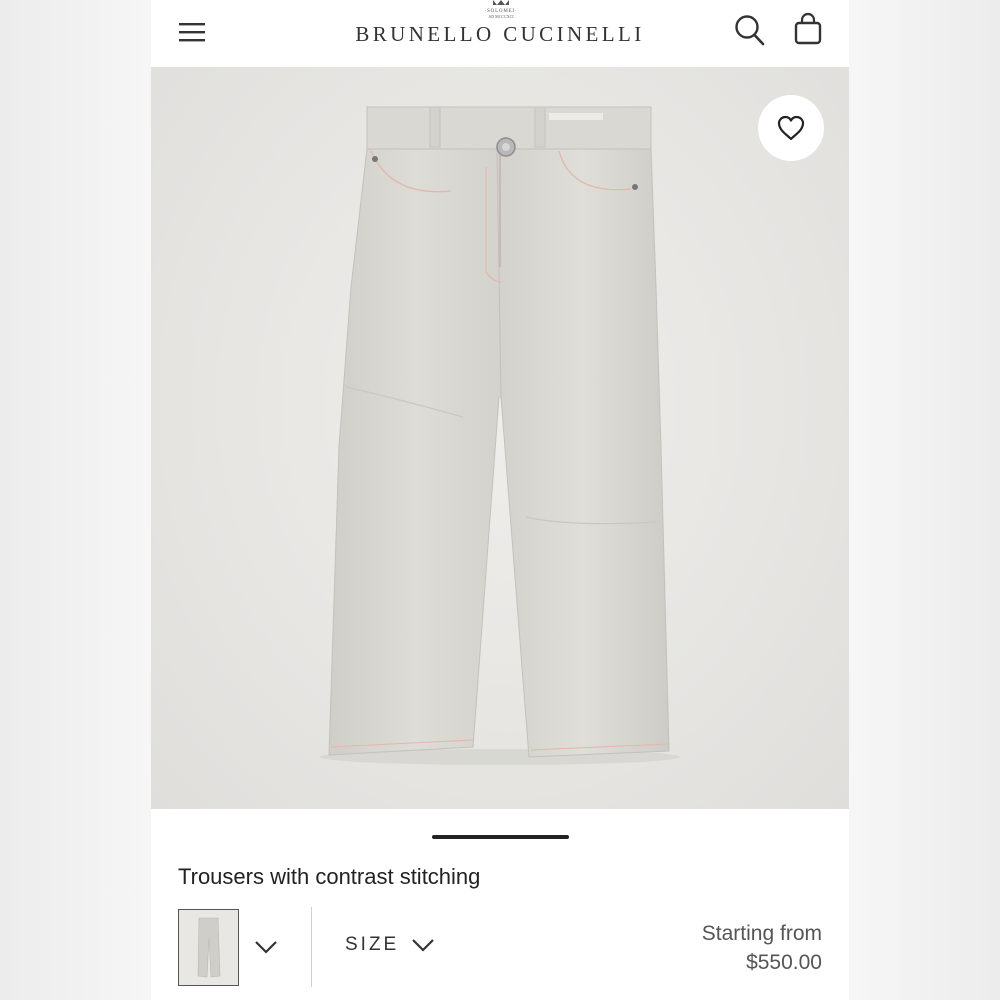  Describe the element at coordinates (372, 944) in the screenshot. I see `size-label: SIZE` at that location.